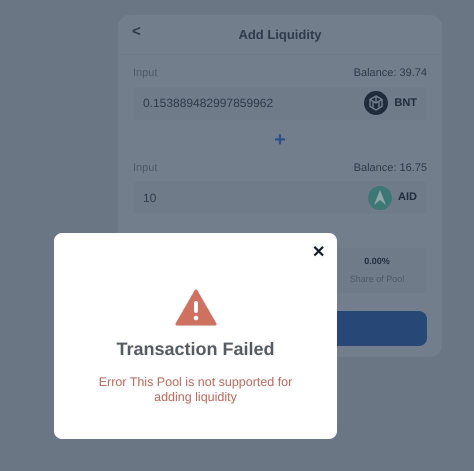 This screenshot has width=474, height=471. Describe the element at coordinates (280, 197) in the screenshot. I see `amount-field: 10 AID` at that location.